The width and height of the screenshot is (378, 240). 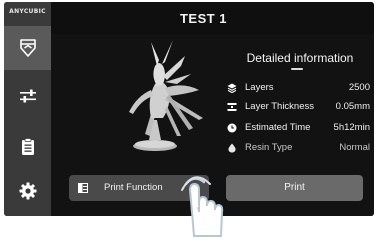 I want to click on sliders-icon, so click(x=27, y=96).